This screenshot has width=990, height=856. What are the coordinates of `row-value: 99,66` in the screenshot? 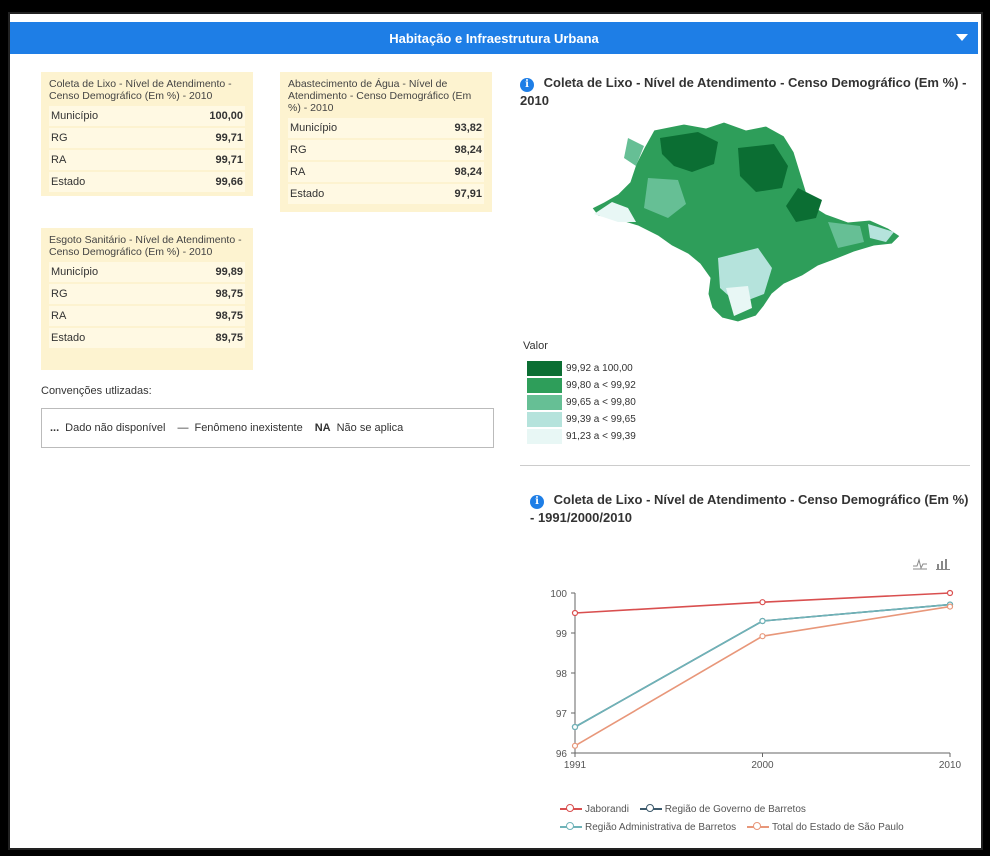 It's located at (229, 182).